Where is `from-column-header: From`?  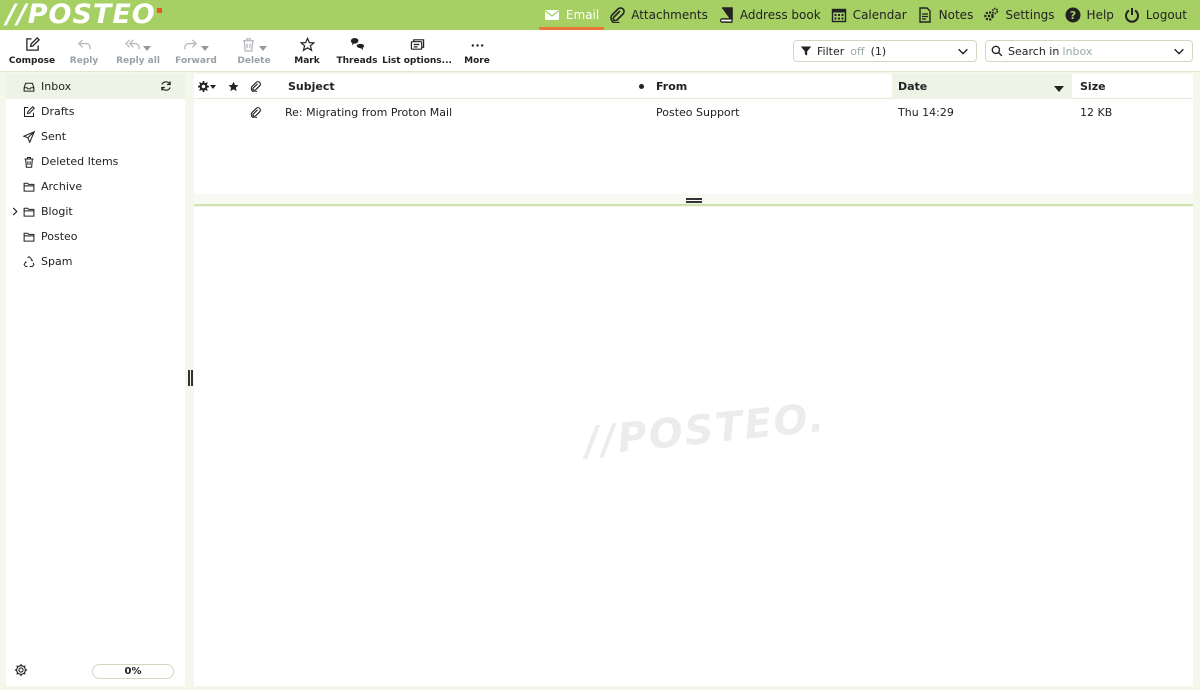 from-column-header: From is located at coordinates (771, 86).